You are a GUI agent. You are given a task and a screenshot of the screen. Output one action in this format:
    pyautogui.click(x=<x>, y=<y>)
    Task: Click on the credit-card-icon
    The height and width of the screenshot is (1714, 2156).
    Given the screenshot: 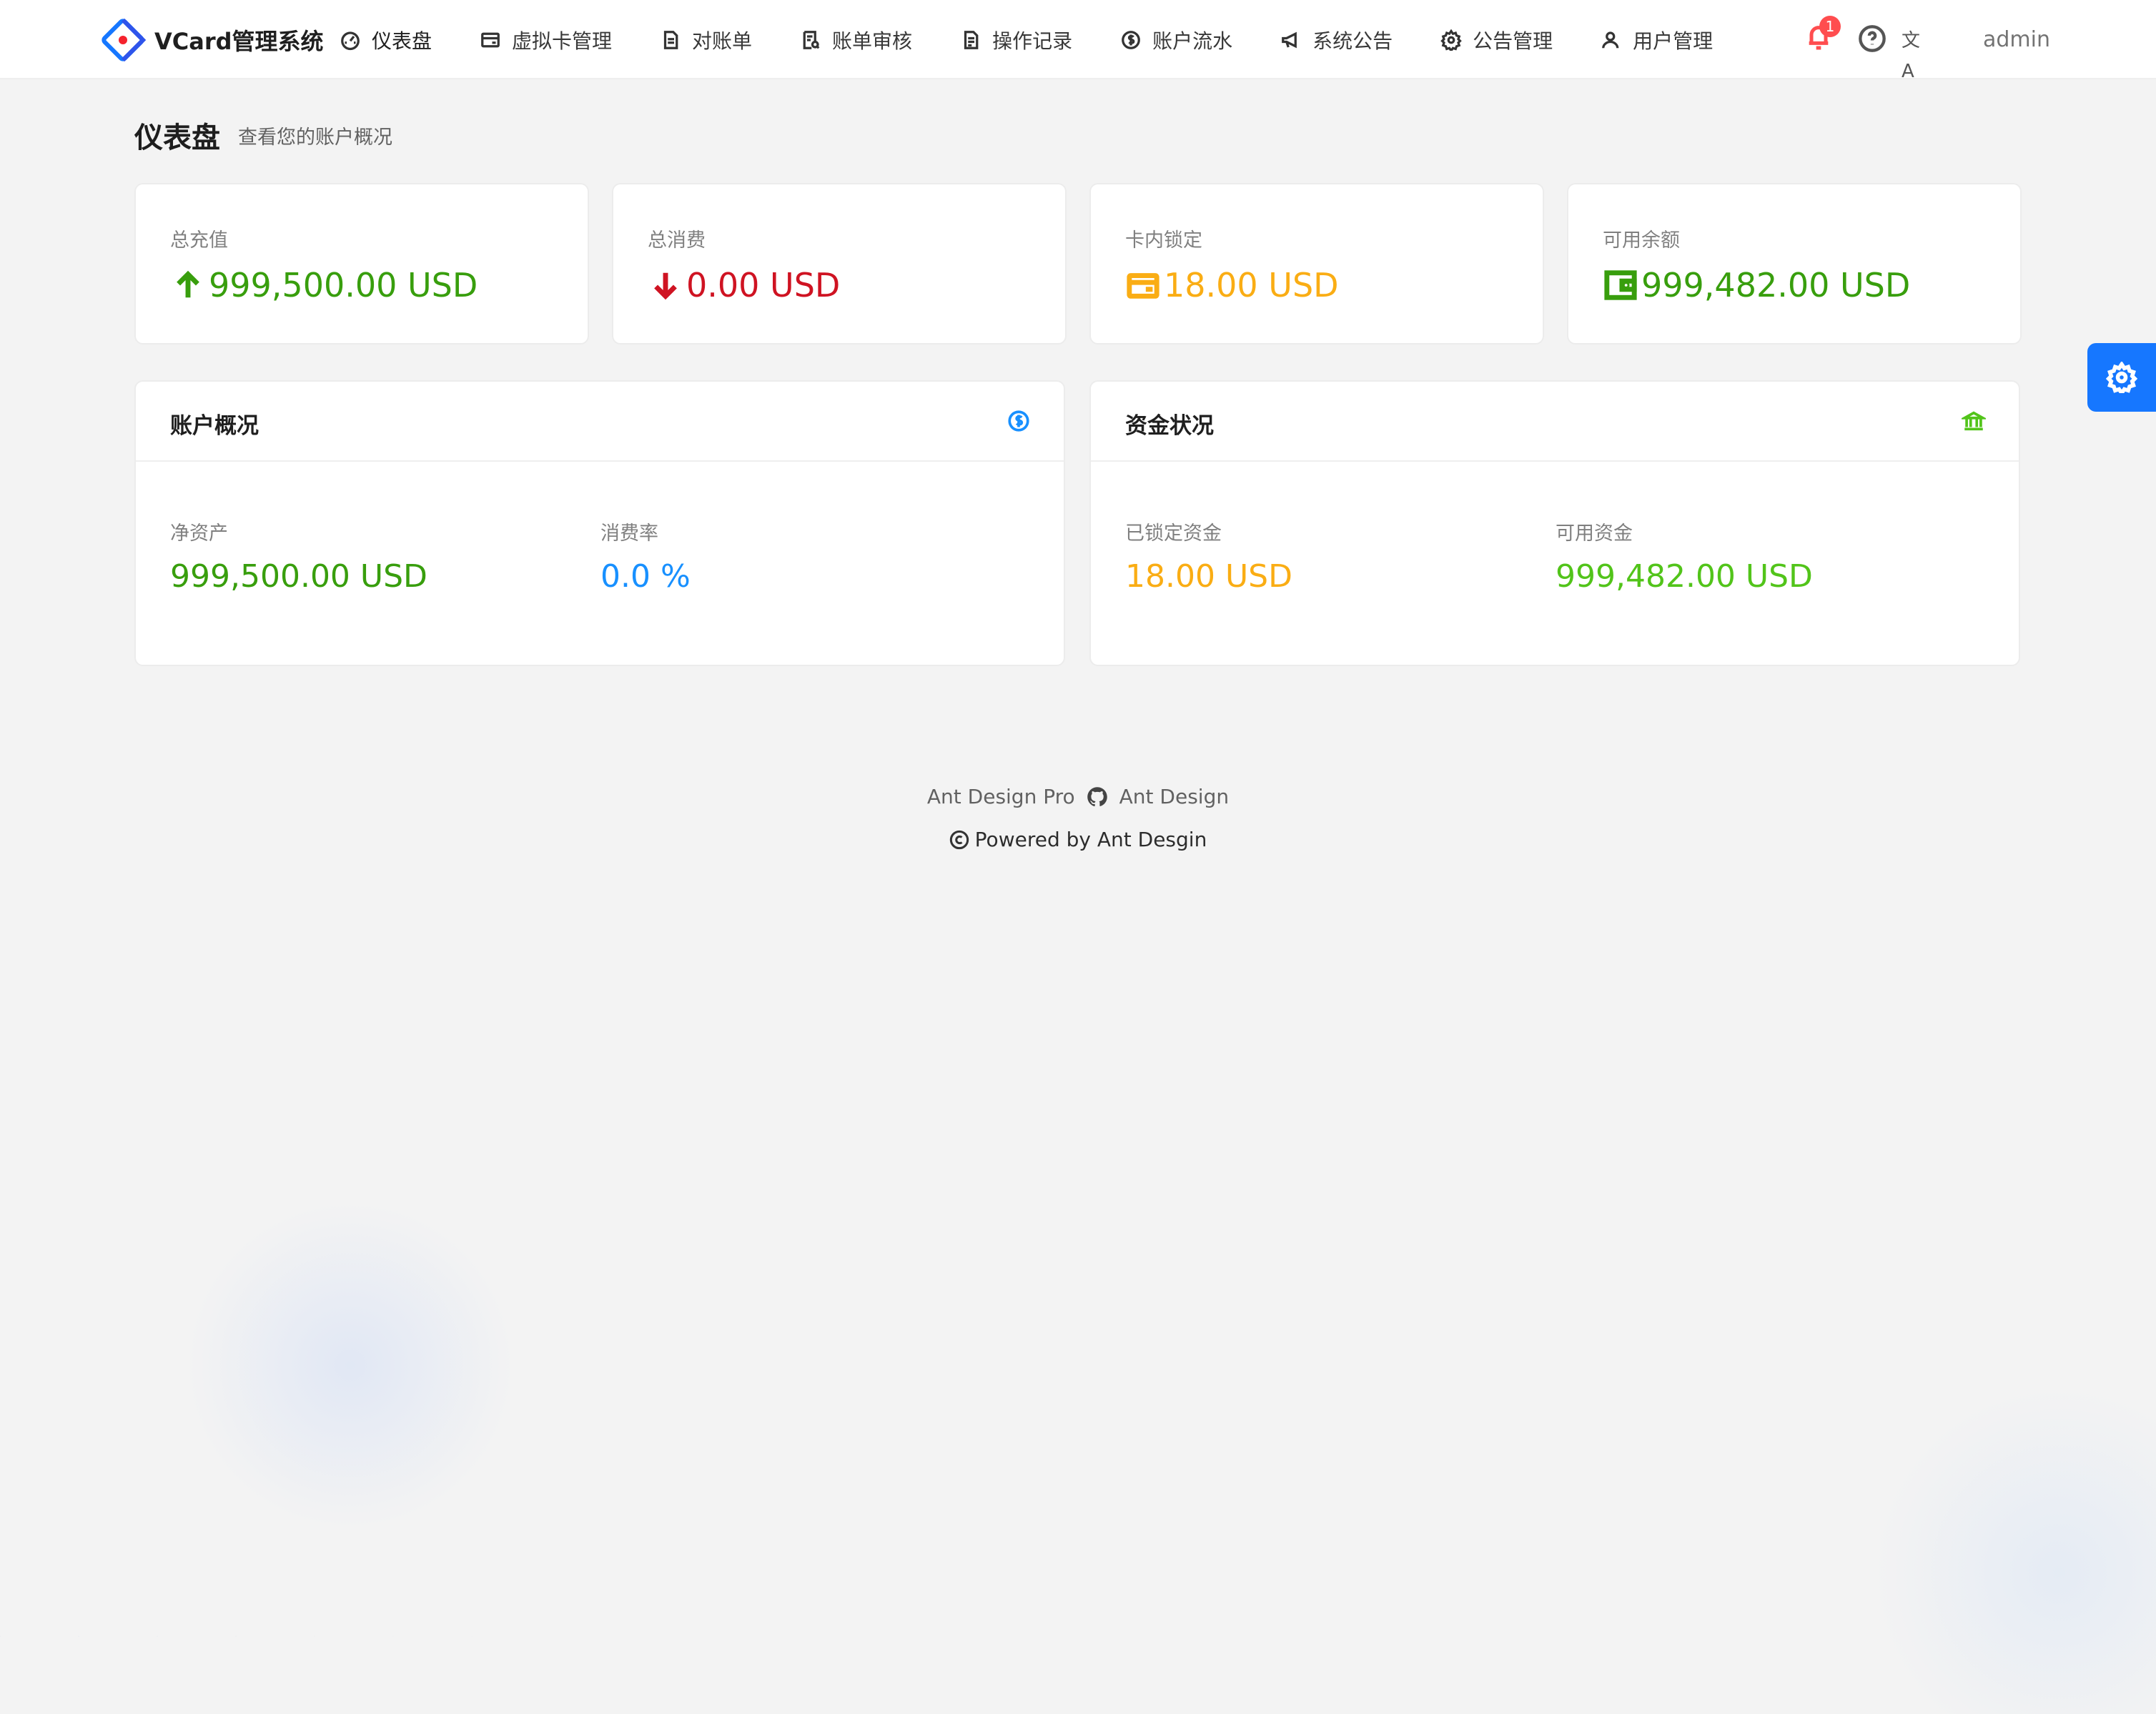 What is the action you would take?
    pyautogui.click(x=1143, y=285)
    